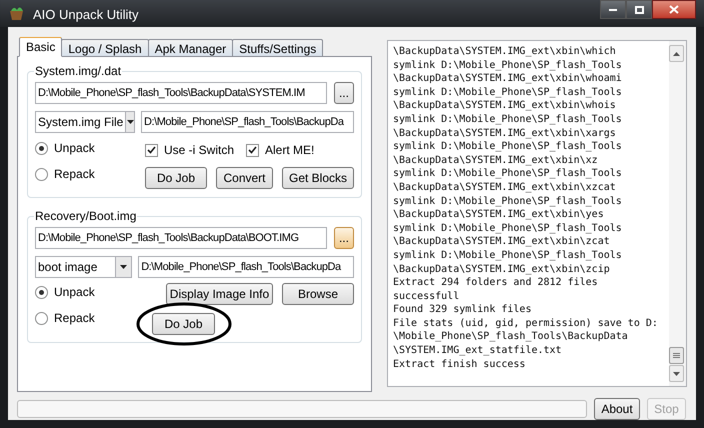 The width and height of the screenshot is (704, 428). What do you see at coordinates (78, 71) in the screenshot?
I see `group-title: System.img/.dat` at bounding box center [78, 71].